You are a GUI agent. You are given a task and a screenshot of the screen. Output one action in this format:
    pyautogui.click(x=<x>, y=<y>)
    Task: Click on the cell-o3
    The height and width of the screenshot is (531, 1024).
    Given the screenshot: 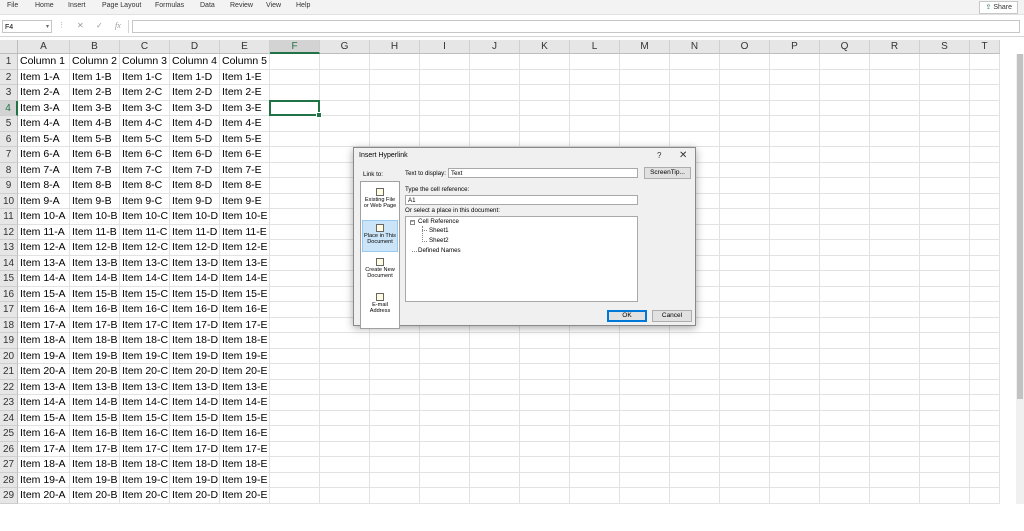 What is the action you would take?
    pyautogui.click(x=745, y=93)
    